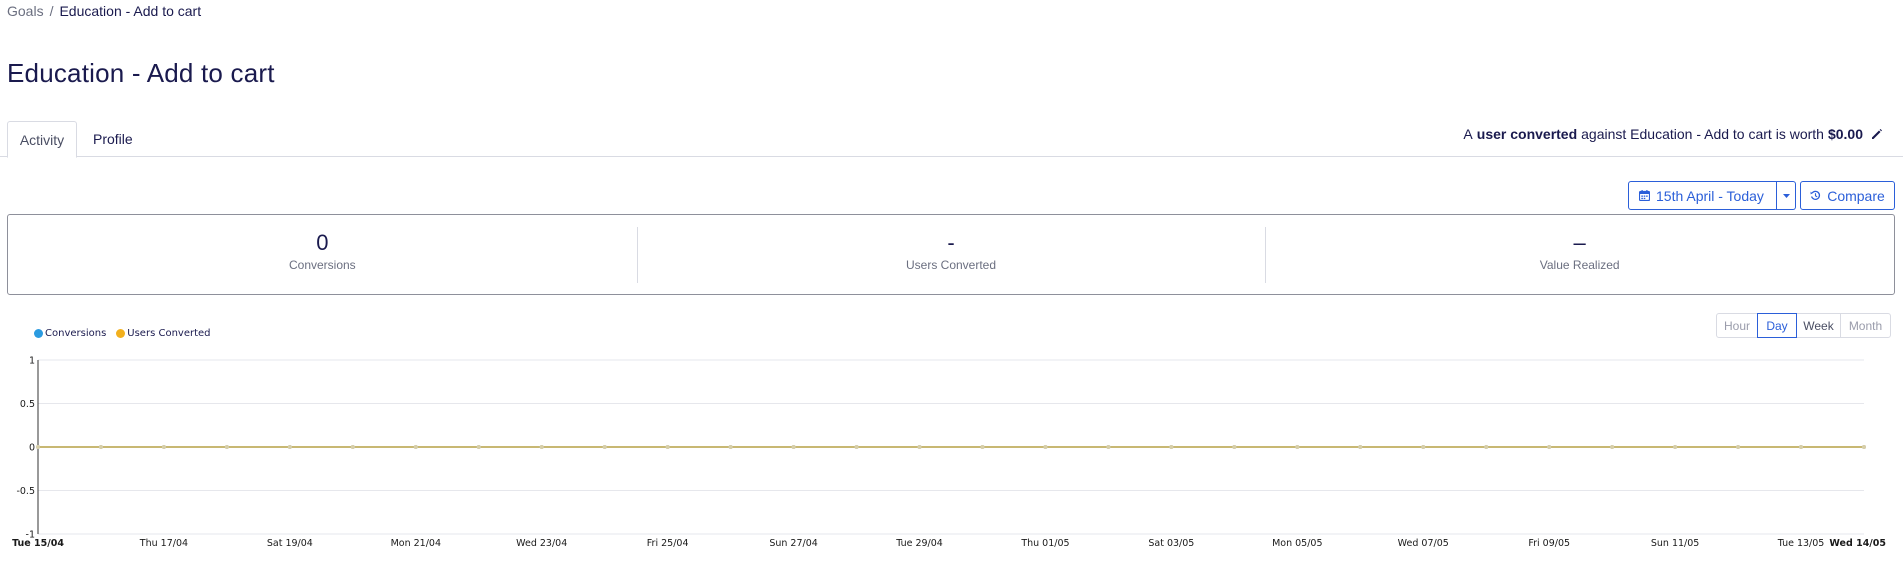 This screenshot has height=587, width=1903. What do you see at coordinates (1877, 134) in the screenshot?
I see `pencil-icon` at bounding box center [1877, 134].